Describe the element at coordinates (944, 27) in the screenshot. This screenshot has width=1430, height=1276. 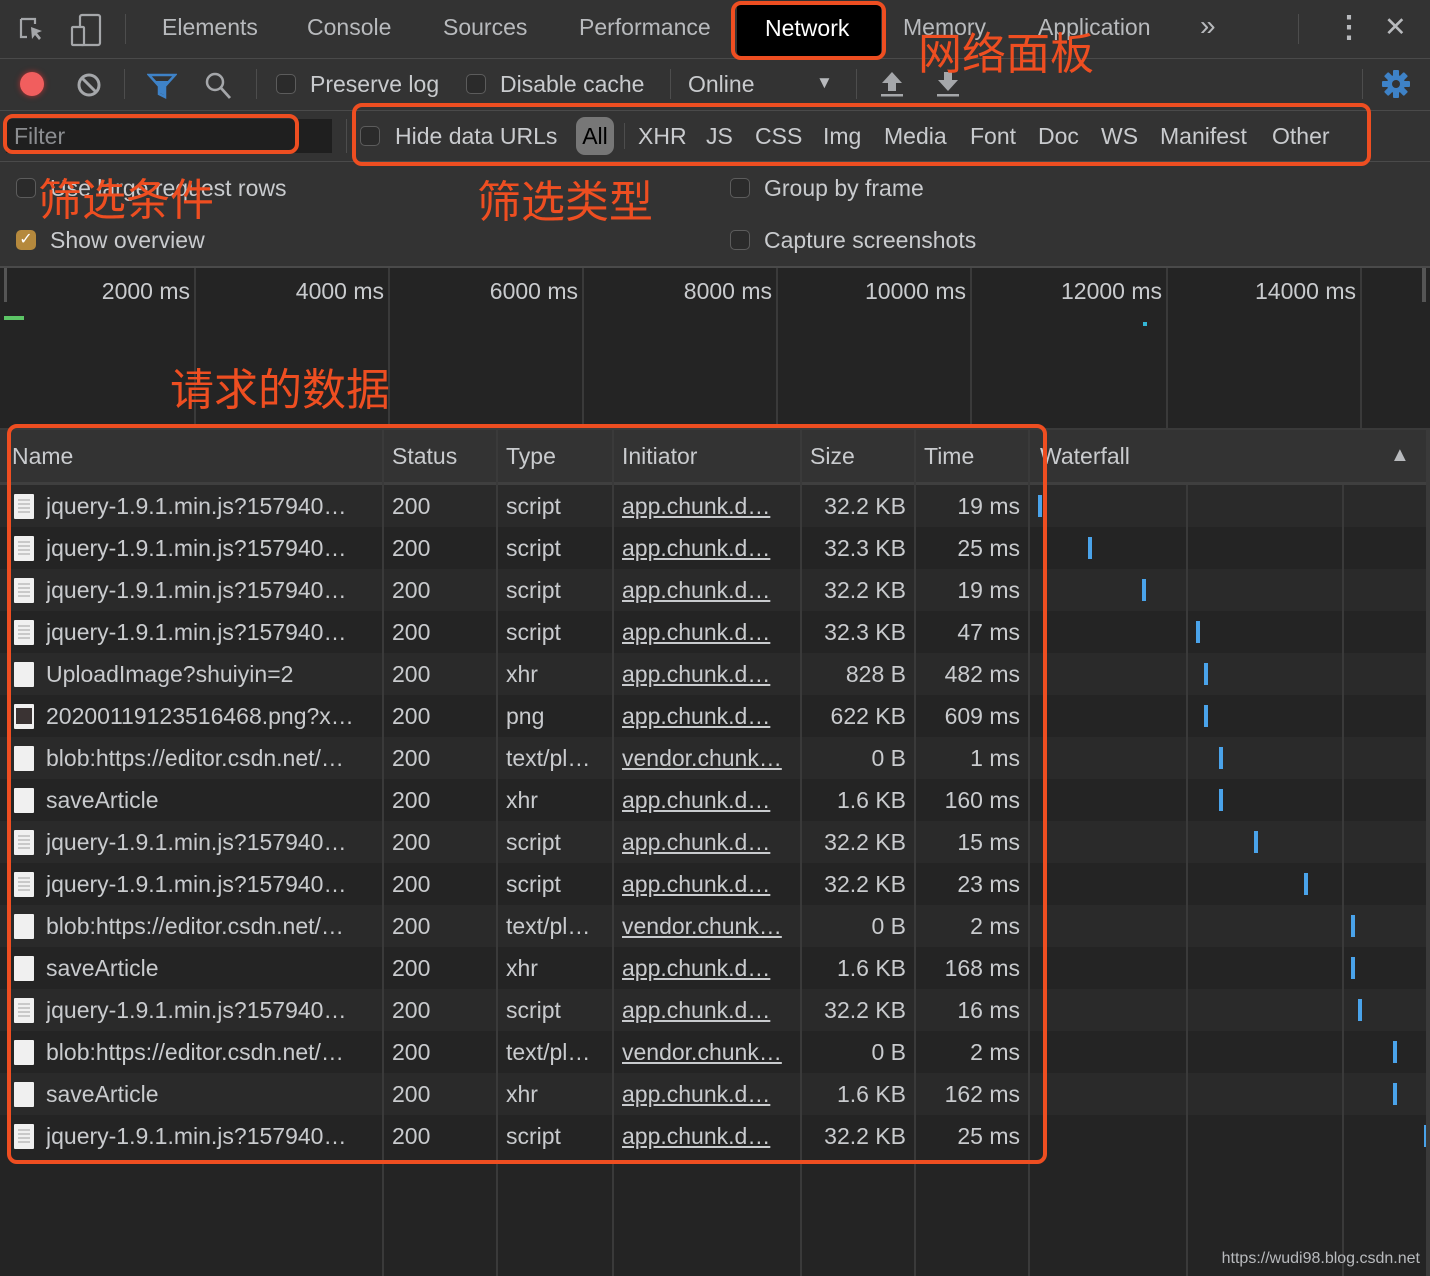
I see `tab-memory: Memory` at that location.